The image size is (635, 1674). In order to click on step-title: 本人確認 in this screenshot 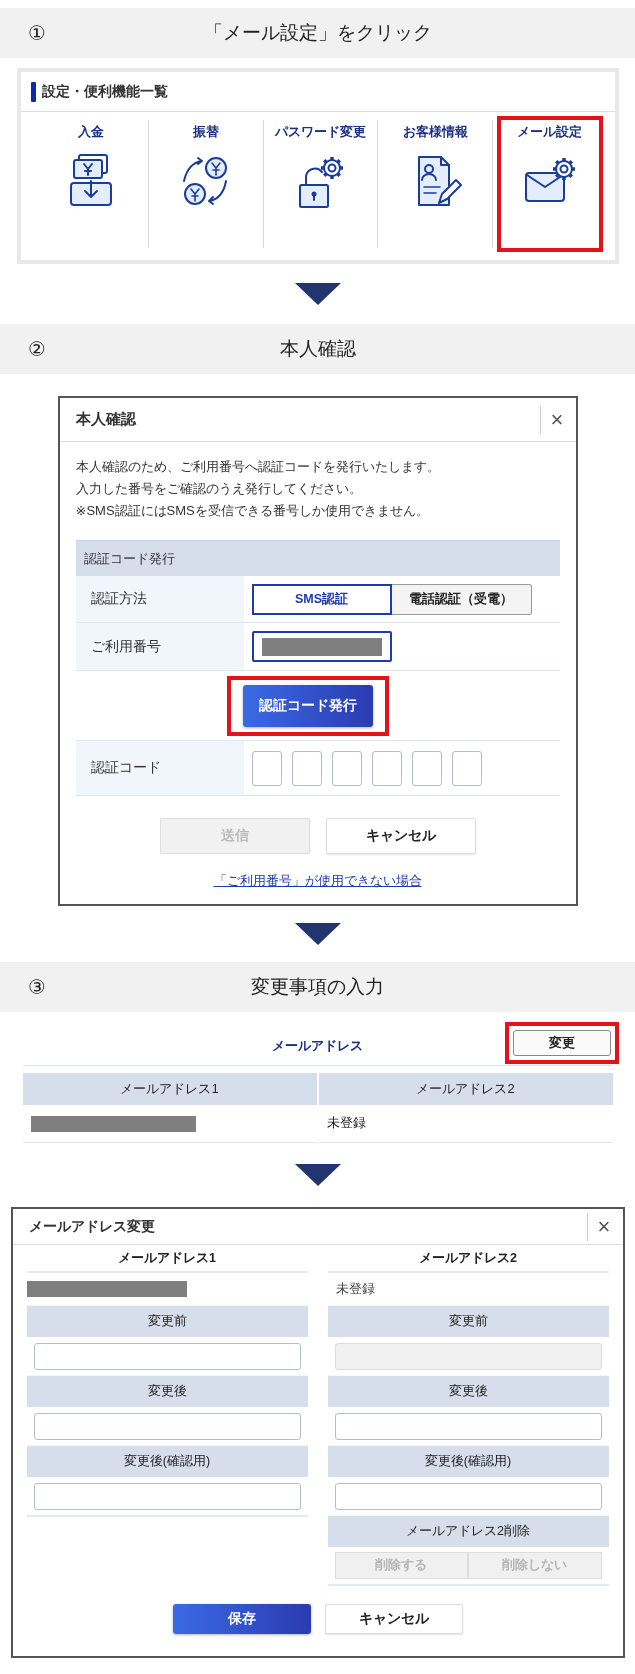, I will do `click(317, 349)`.